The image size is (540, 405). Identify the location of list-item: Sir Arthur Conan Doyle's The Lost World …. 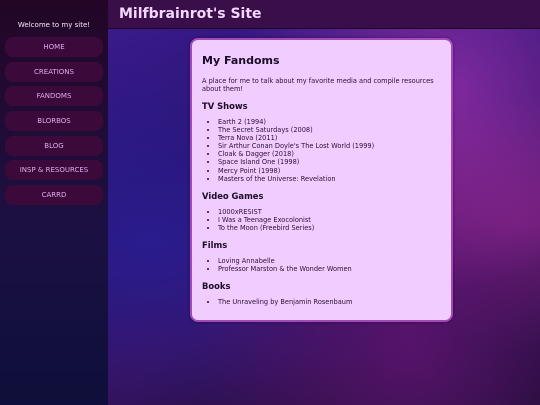
(329, 146).